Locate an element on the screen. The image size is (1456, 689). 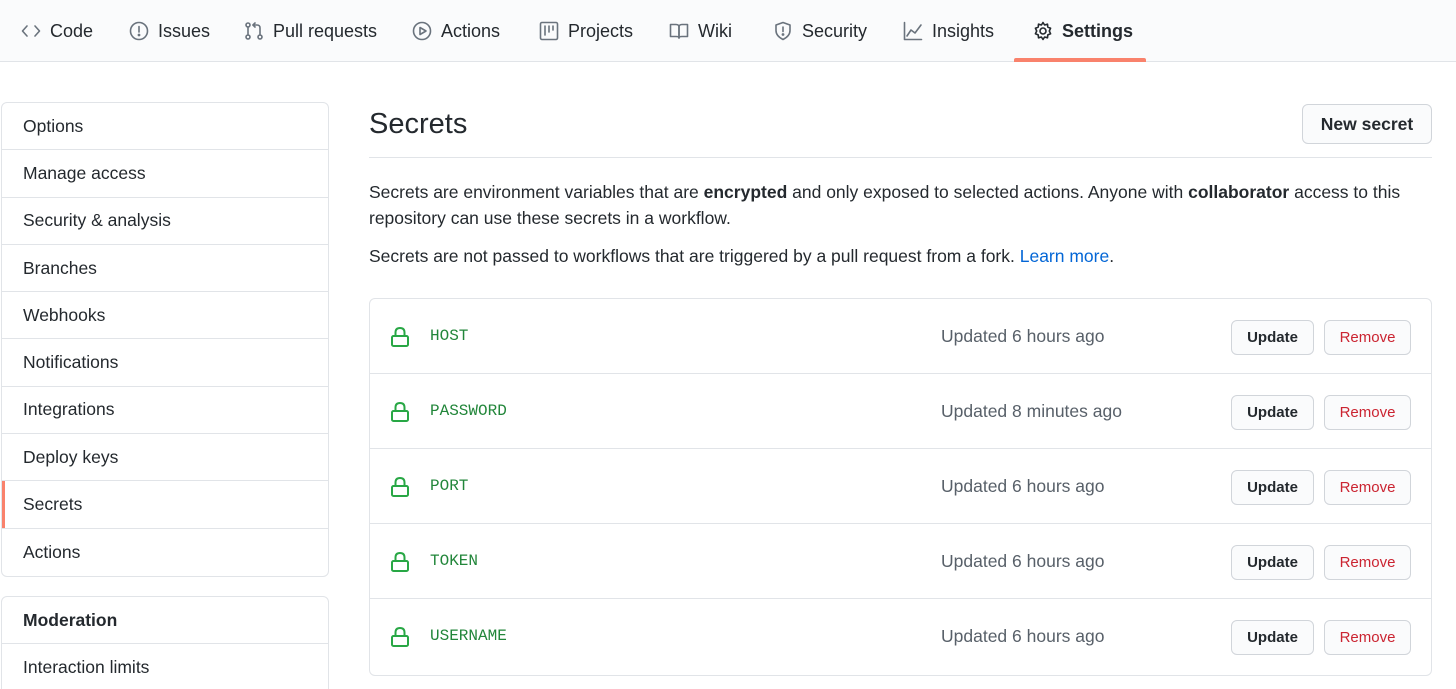
sidebar-item-label: Notifications is located at coordinates (71, 362).